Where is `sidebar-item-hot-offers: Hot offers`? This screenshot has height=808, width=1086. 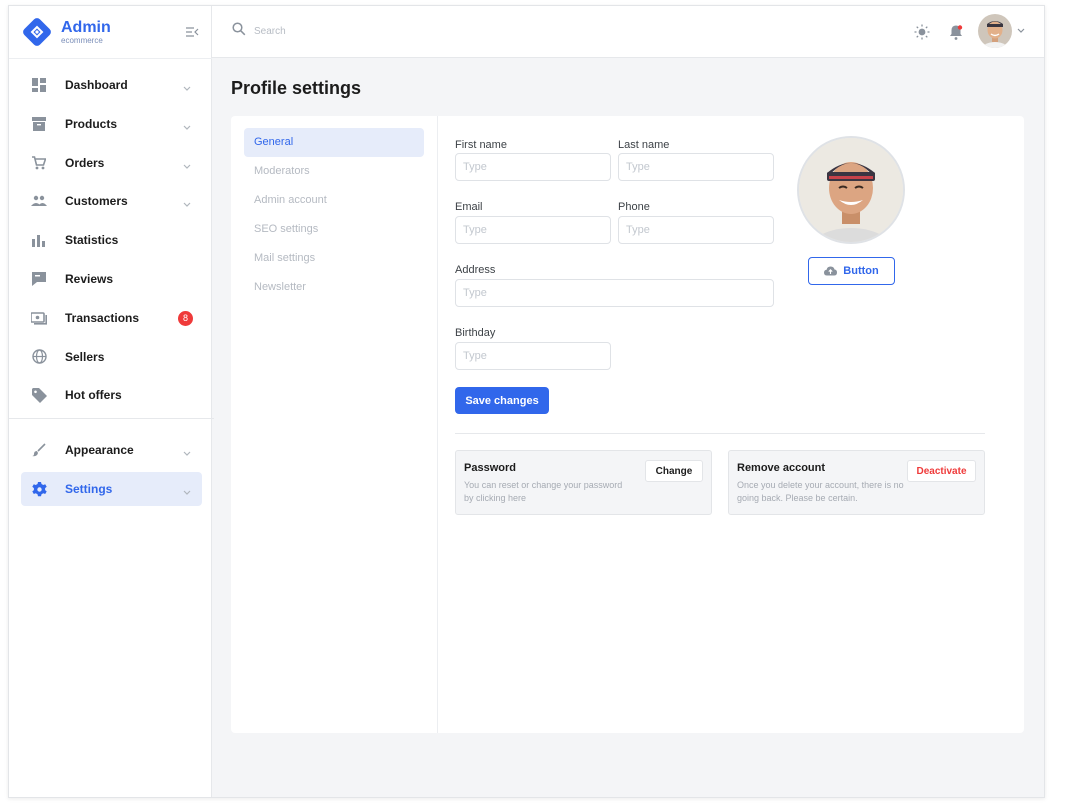 sidebar-item-hot-offers: Hot offers is located at coordinates (111, 395).